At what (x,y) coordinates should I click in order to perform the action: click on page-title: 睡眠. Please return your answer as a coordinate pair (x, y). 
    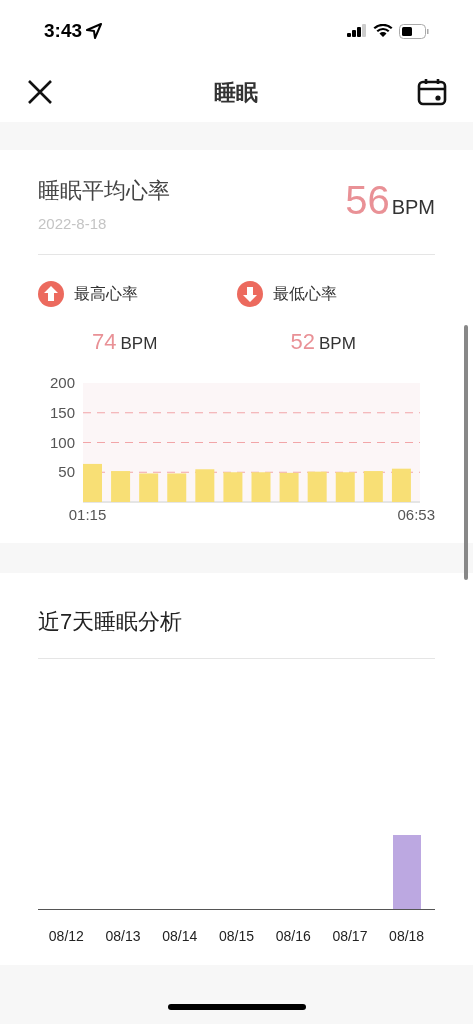
    Looking at the image, I should click on (235, 92).